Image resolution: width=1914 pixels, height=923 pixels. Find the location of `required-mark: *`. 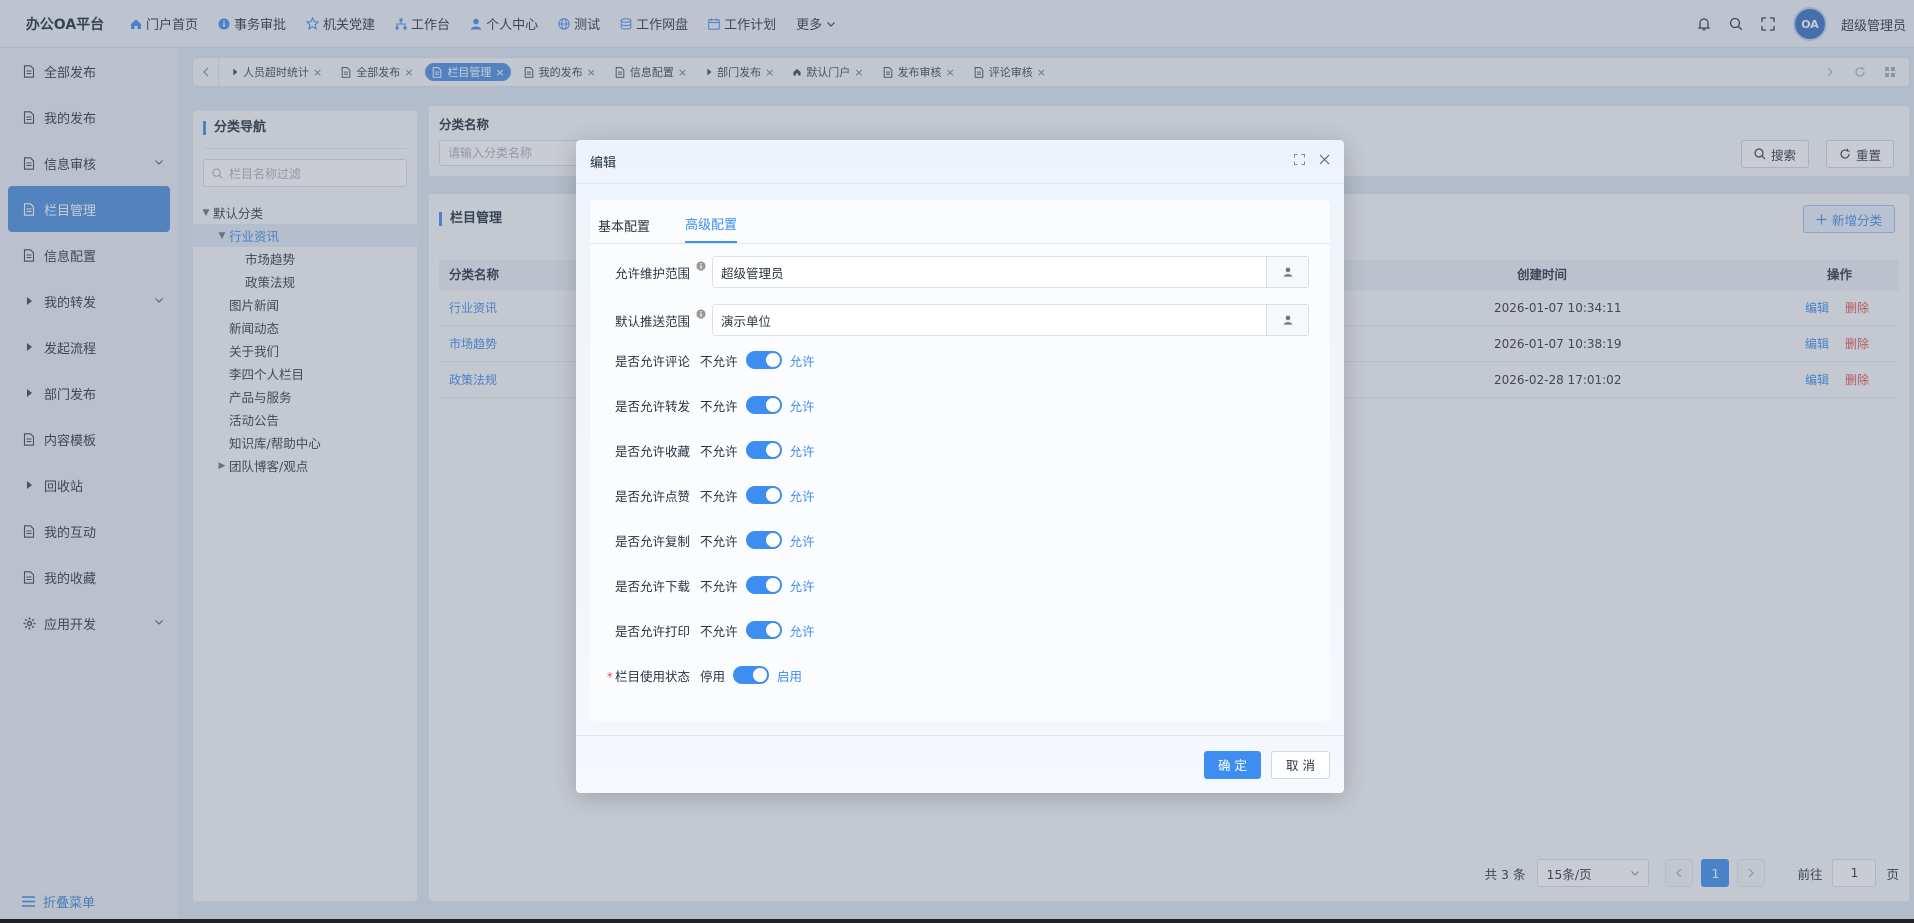

required-mark: * is located at coordinates (609, 676).